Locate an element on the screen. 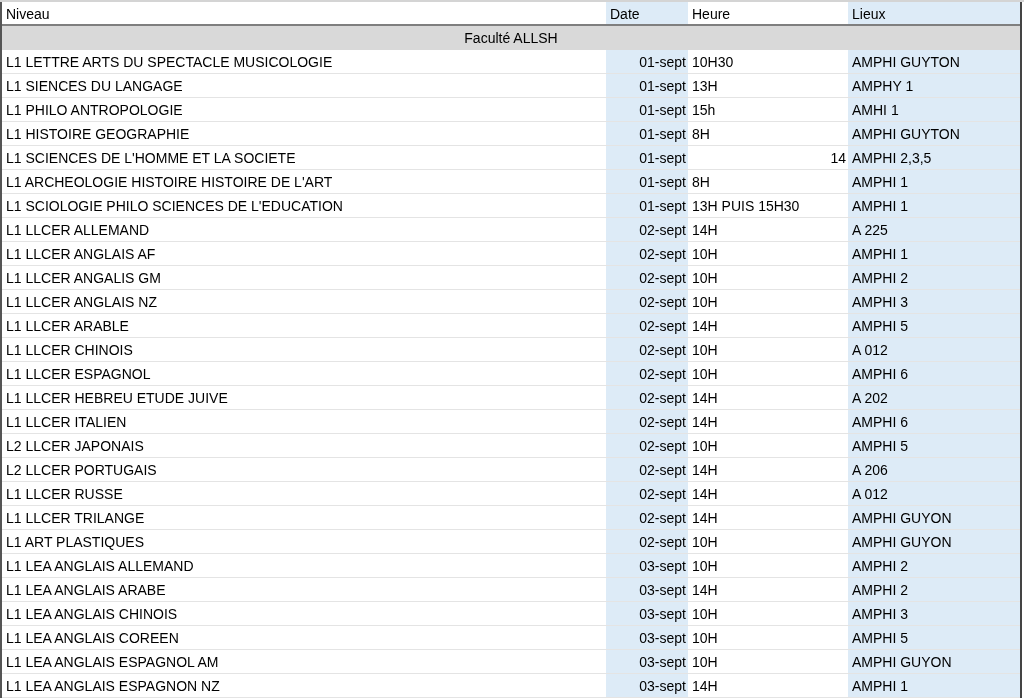 The image size is (1024, 698). table-cell: L1 LLCER TRILANGE is located at coordinates (304, 518).